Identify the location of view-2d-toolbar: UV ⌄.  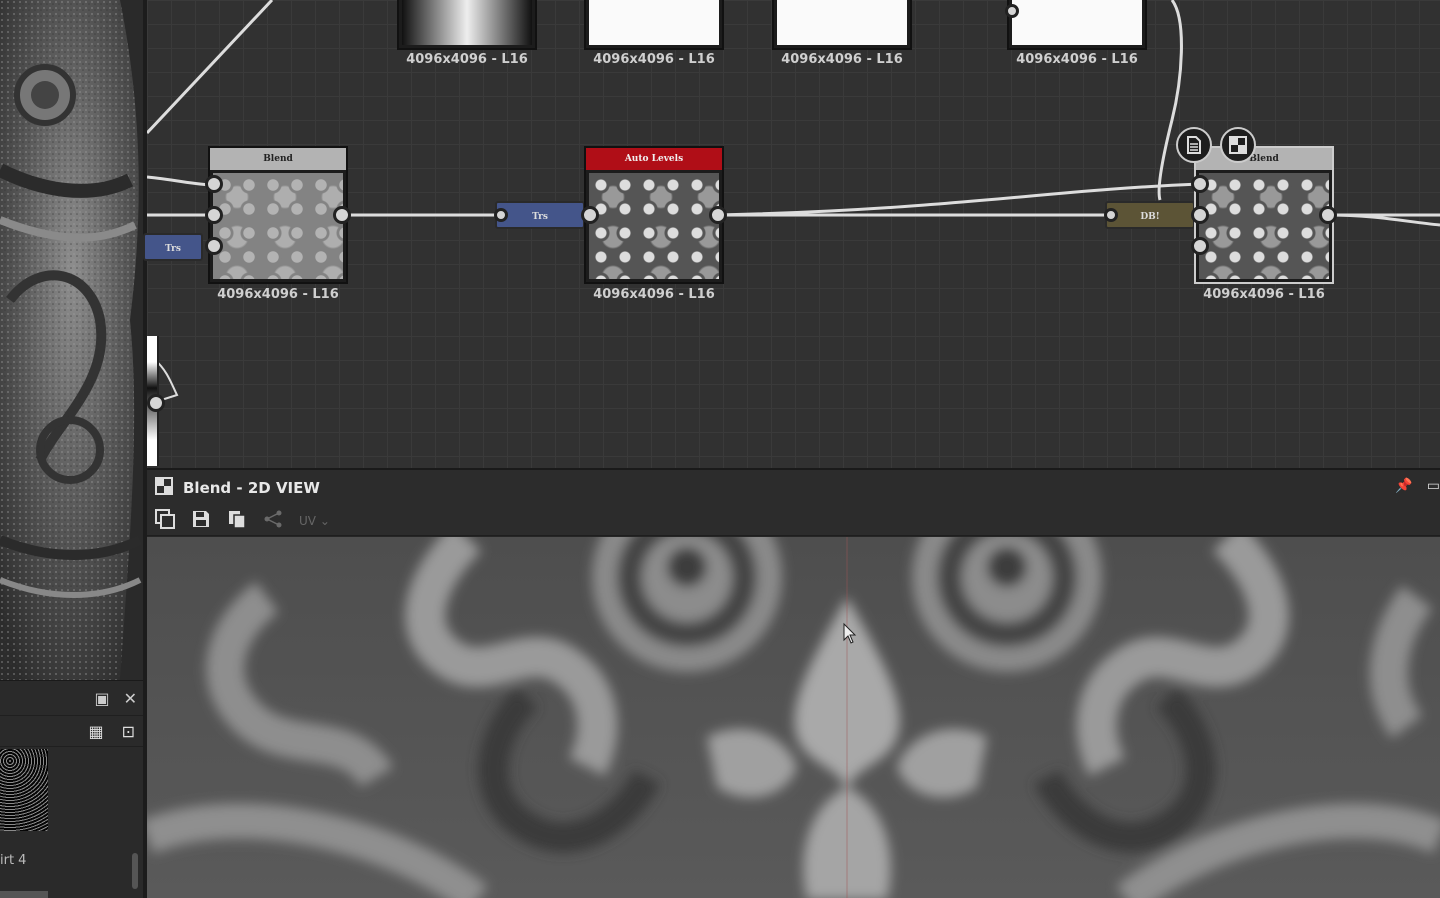
(793, 521).